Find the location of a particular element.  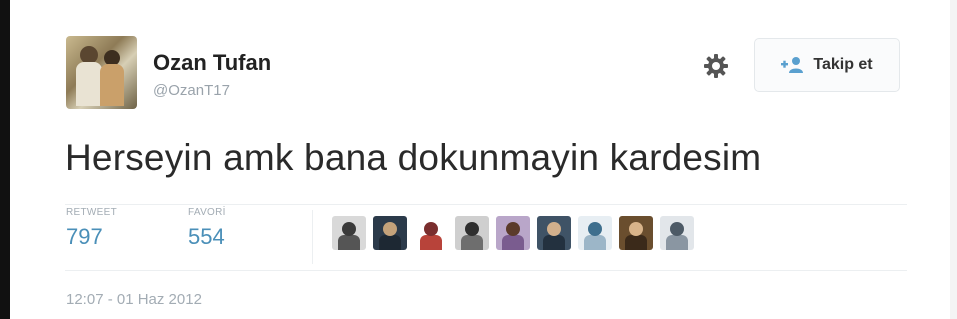

author-handle: @OzanT17 is located at coordinates (191, 90).